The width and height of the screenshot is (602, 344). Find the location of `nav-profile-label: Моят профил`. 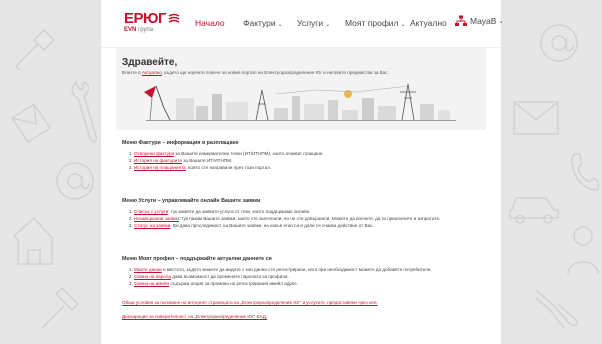

nav-profile-label: Моят профил is located at coordinates (372, 23).